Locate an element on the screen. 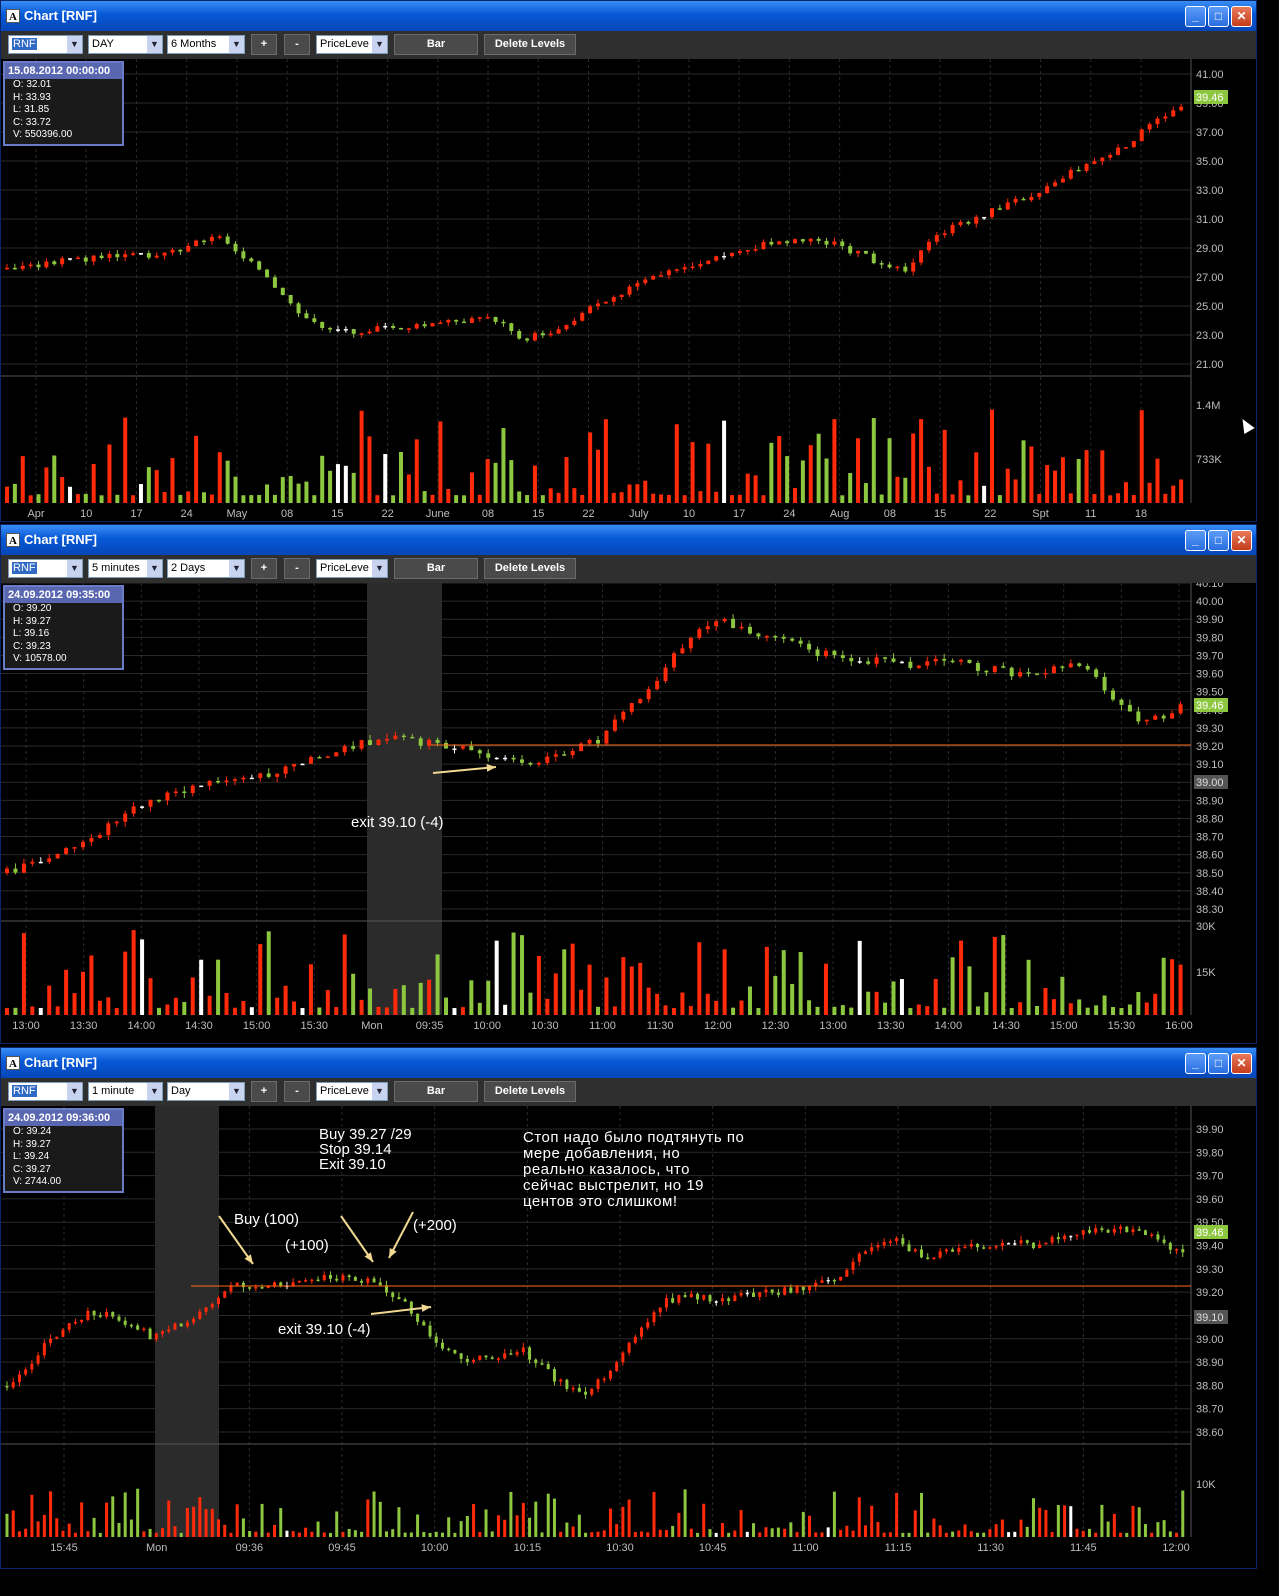 This screenshot has width=1279, height=1596. info-volume: V: 10578.00 is located at coordinates (40, 659).